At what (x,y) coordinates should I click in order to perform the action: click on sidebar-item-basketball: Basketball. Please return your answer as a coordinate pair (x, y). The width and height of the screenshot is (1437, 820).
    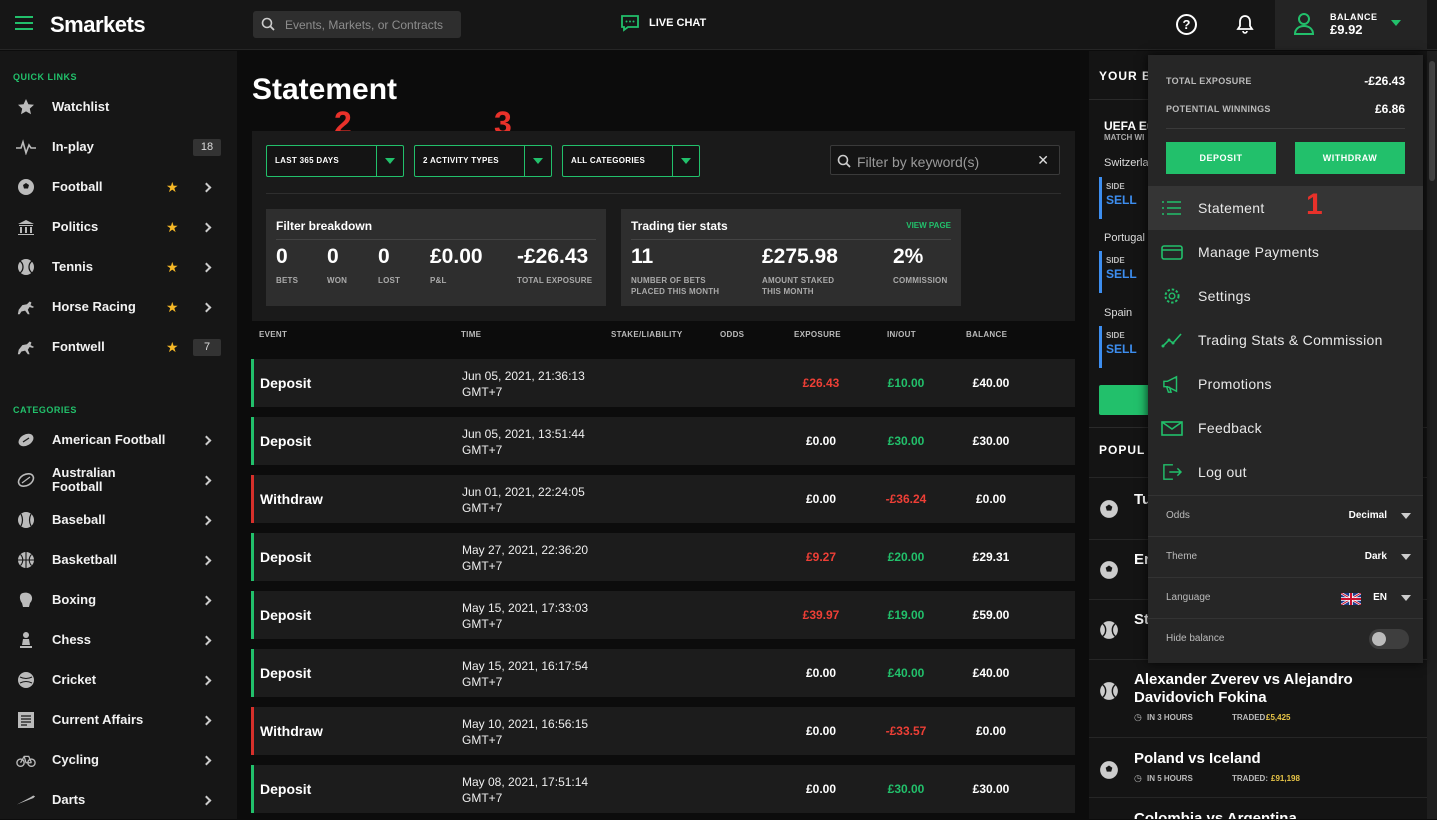
    Looking at the image, I should click on (118, 560).